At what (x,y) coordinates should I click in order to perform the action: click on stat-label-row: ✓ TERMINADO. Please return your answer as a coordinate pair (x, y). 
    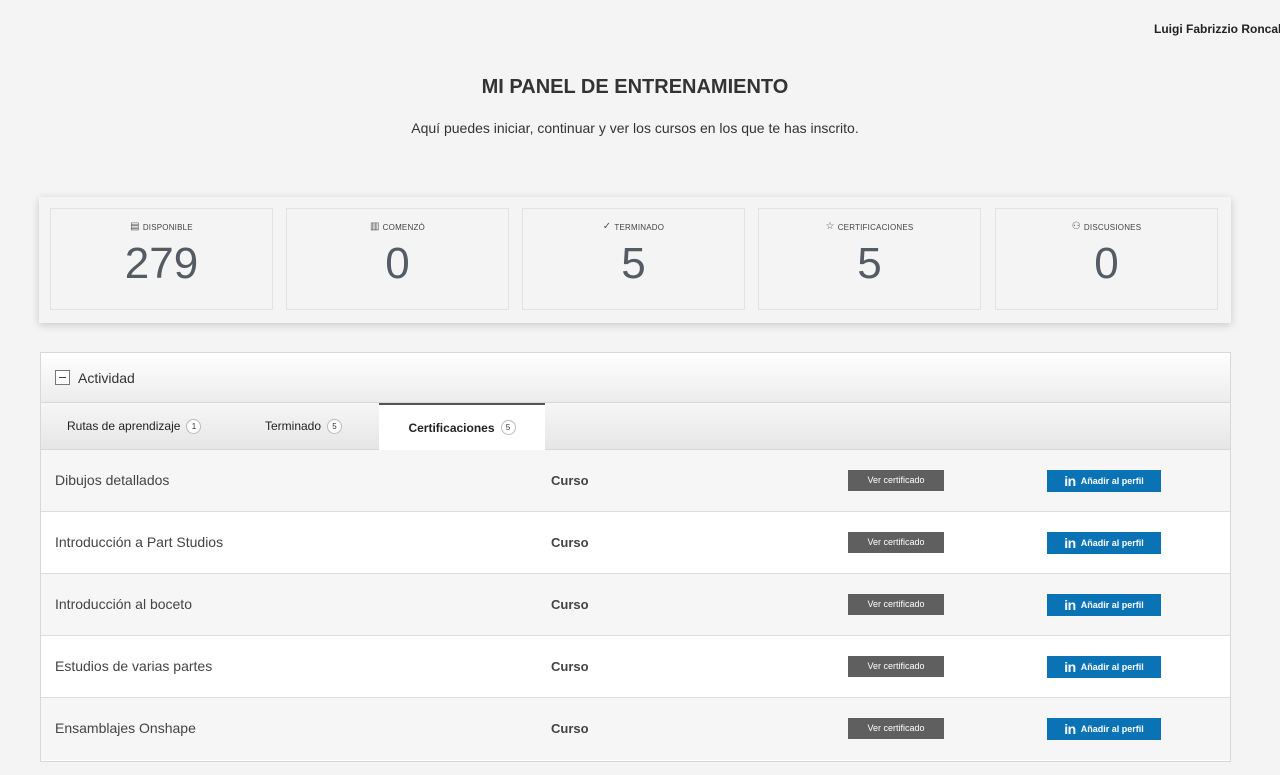
    Looking at the image, I should click on (633, 227).